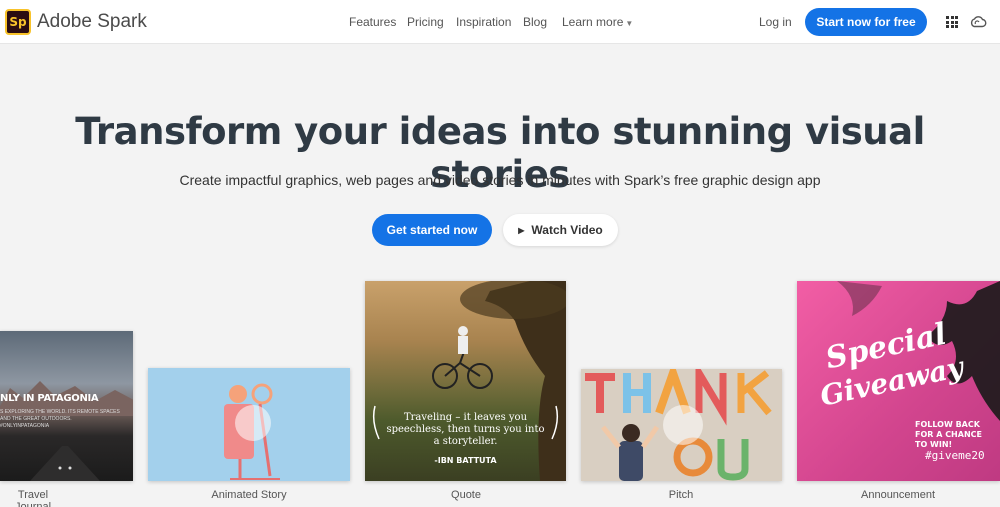  I want to click on nav-learn-more: Learn more ▼, so click(597, 22).